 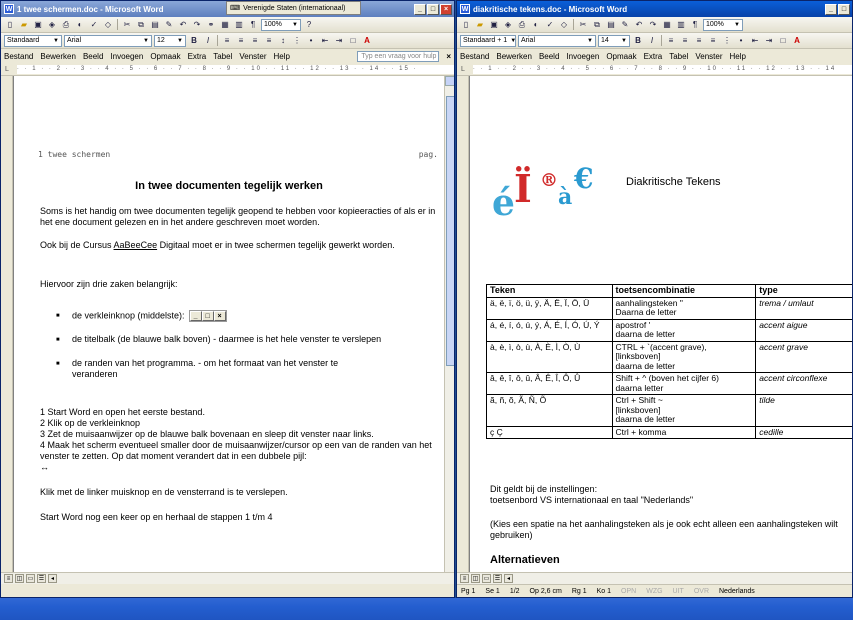 I want to click on status-language: Nederlands, so click(x=737, y=591).